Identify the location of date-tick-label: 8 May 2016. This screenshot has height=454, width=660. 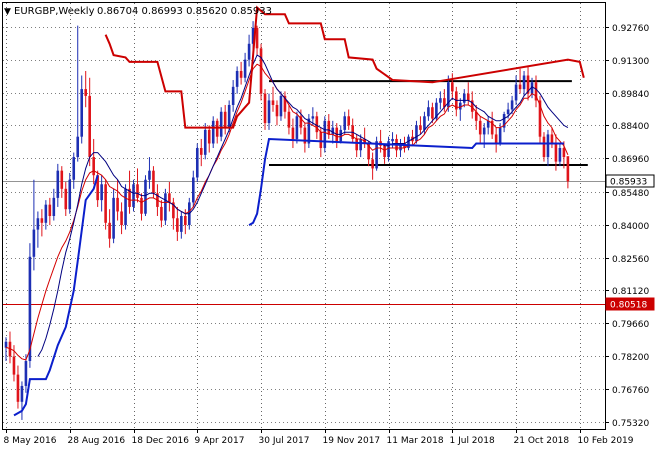
(30, 441).